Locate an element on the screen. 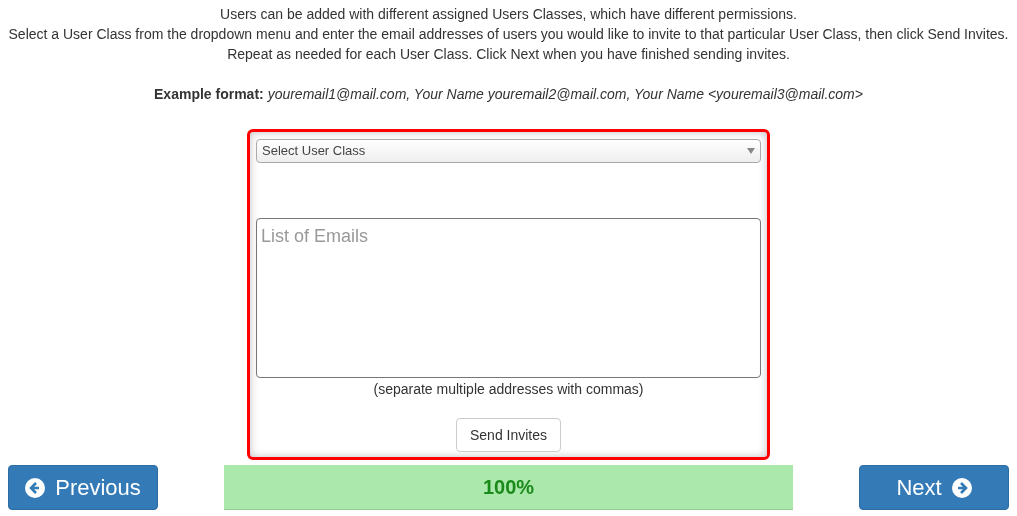 The height and width of the screenshot is (516, 1017). example-text: Example format: youremail1@mail.com, Your Name youremail2@mail.com, Your Name <youremail3@mail.com> is located at coordinates (508, 94).